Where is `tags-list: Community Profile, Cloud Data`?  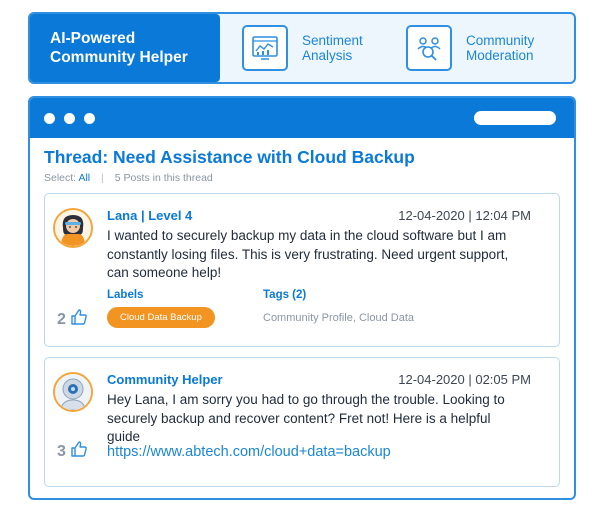
tags-list: Community Profile, Cloud Data is located at coordinates (338, 318).